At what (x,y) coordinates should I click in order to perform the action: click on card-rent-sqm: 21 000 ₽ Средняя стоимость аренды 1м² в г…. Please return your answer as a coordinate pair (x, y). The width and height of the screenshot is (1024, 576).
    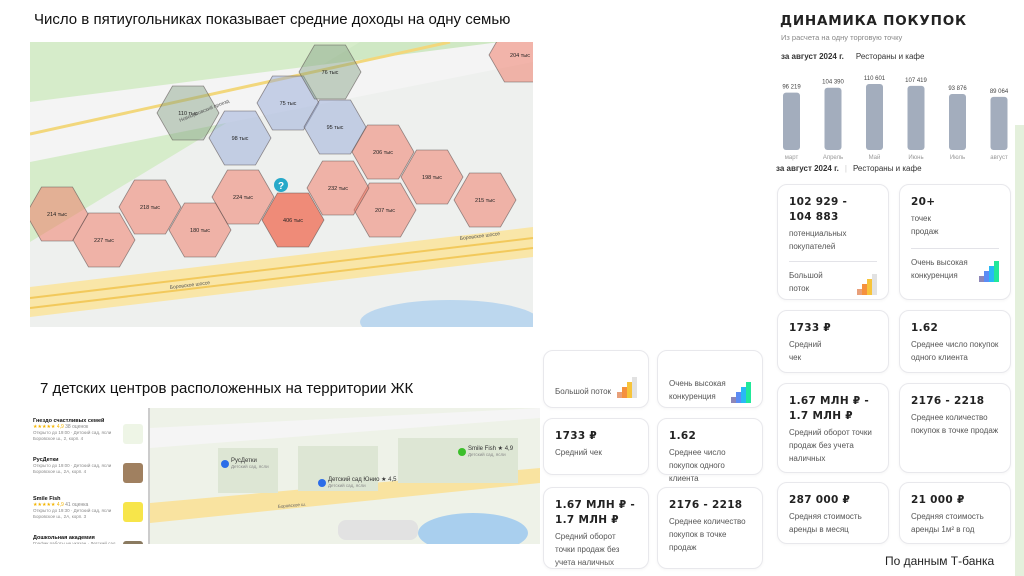
    Looking at the image, I should click on (955, 513).